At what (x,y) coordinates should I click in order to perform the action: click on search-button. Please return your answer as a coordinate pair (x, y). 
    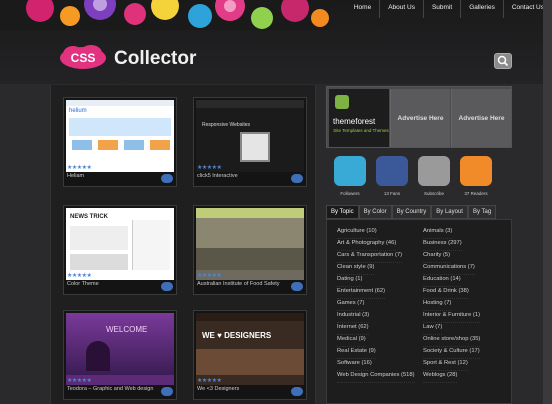
    Looking at the image, I should click on (503, 61).